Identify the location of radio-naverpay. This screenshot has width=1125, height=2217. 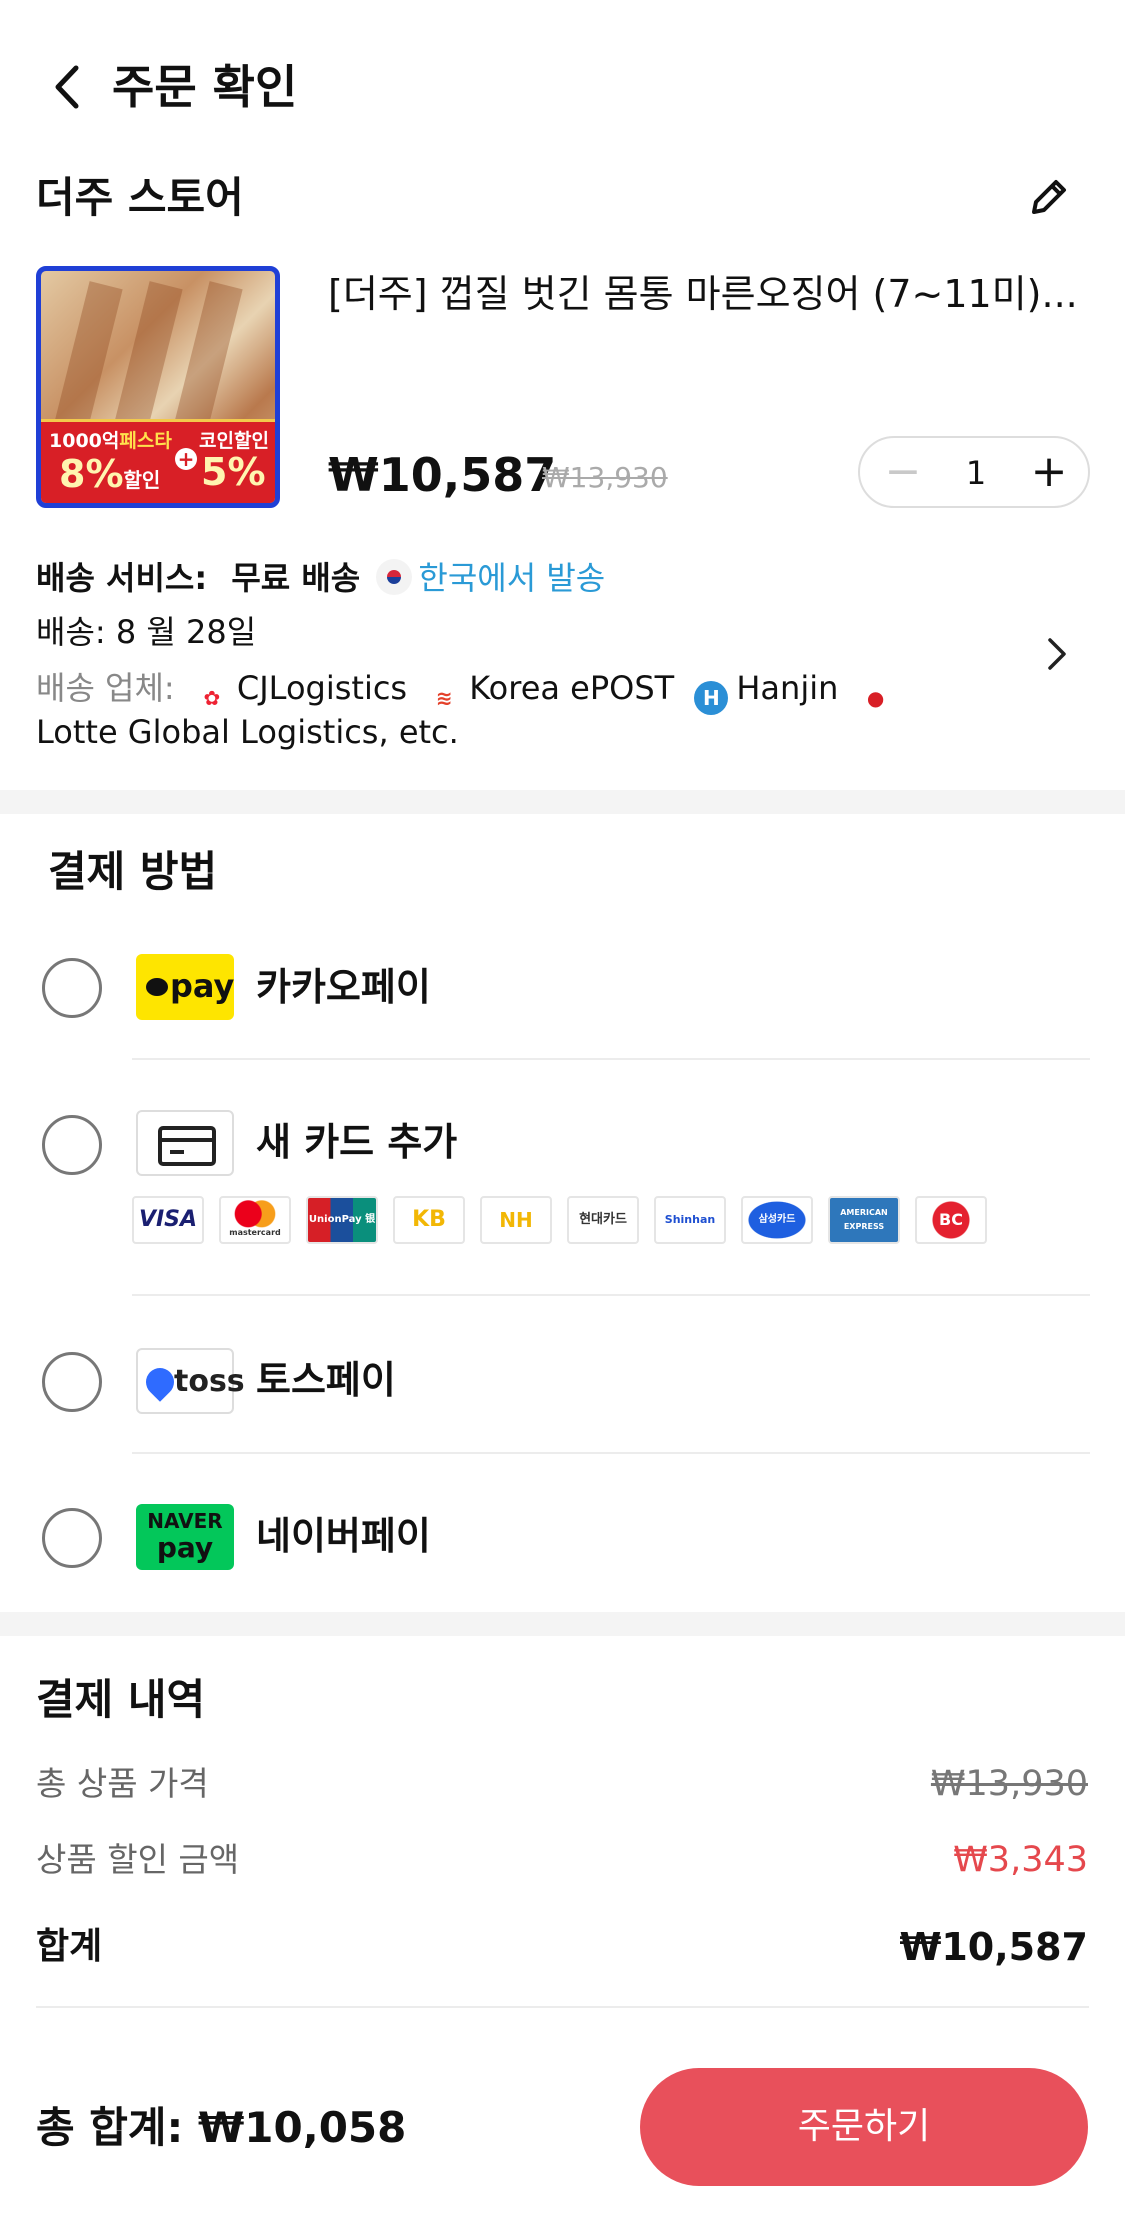
(72, 1538).